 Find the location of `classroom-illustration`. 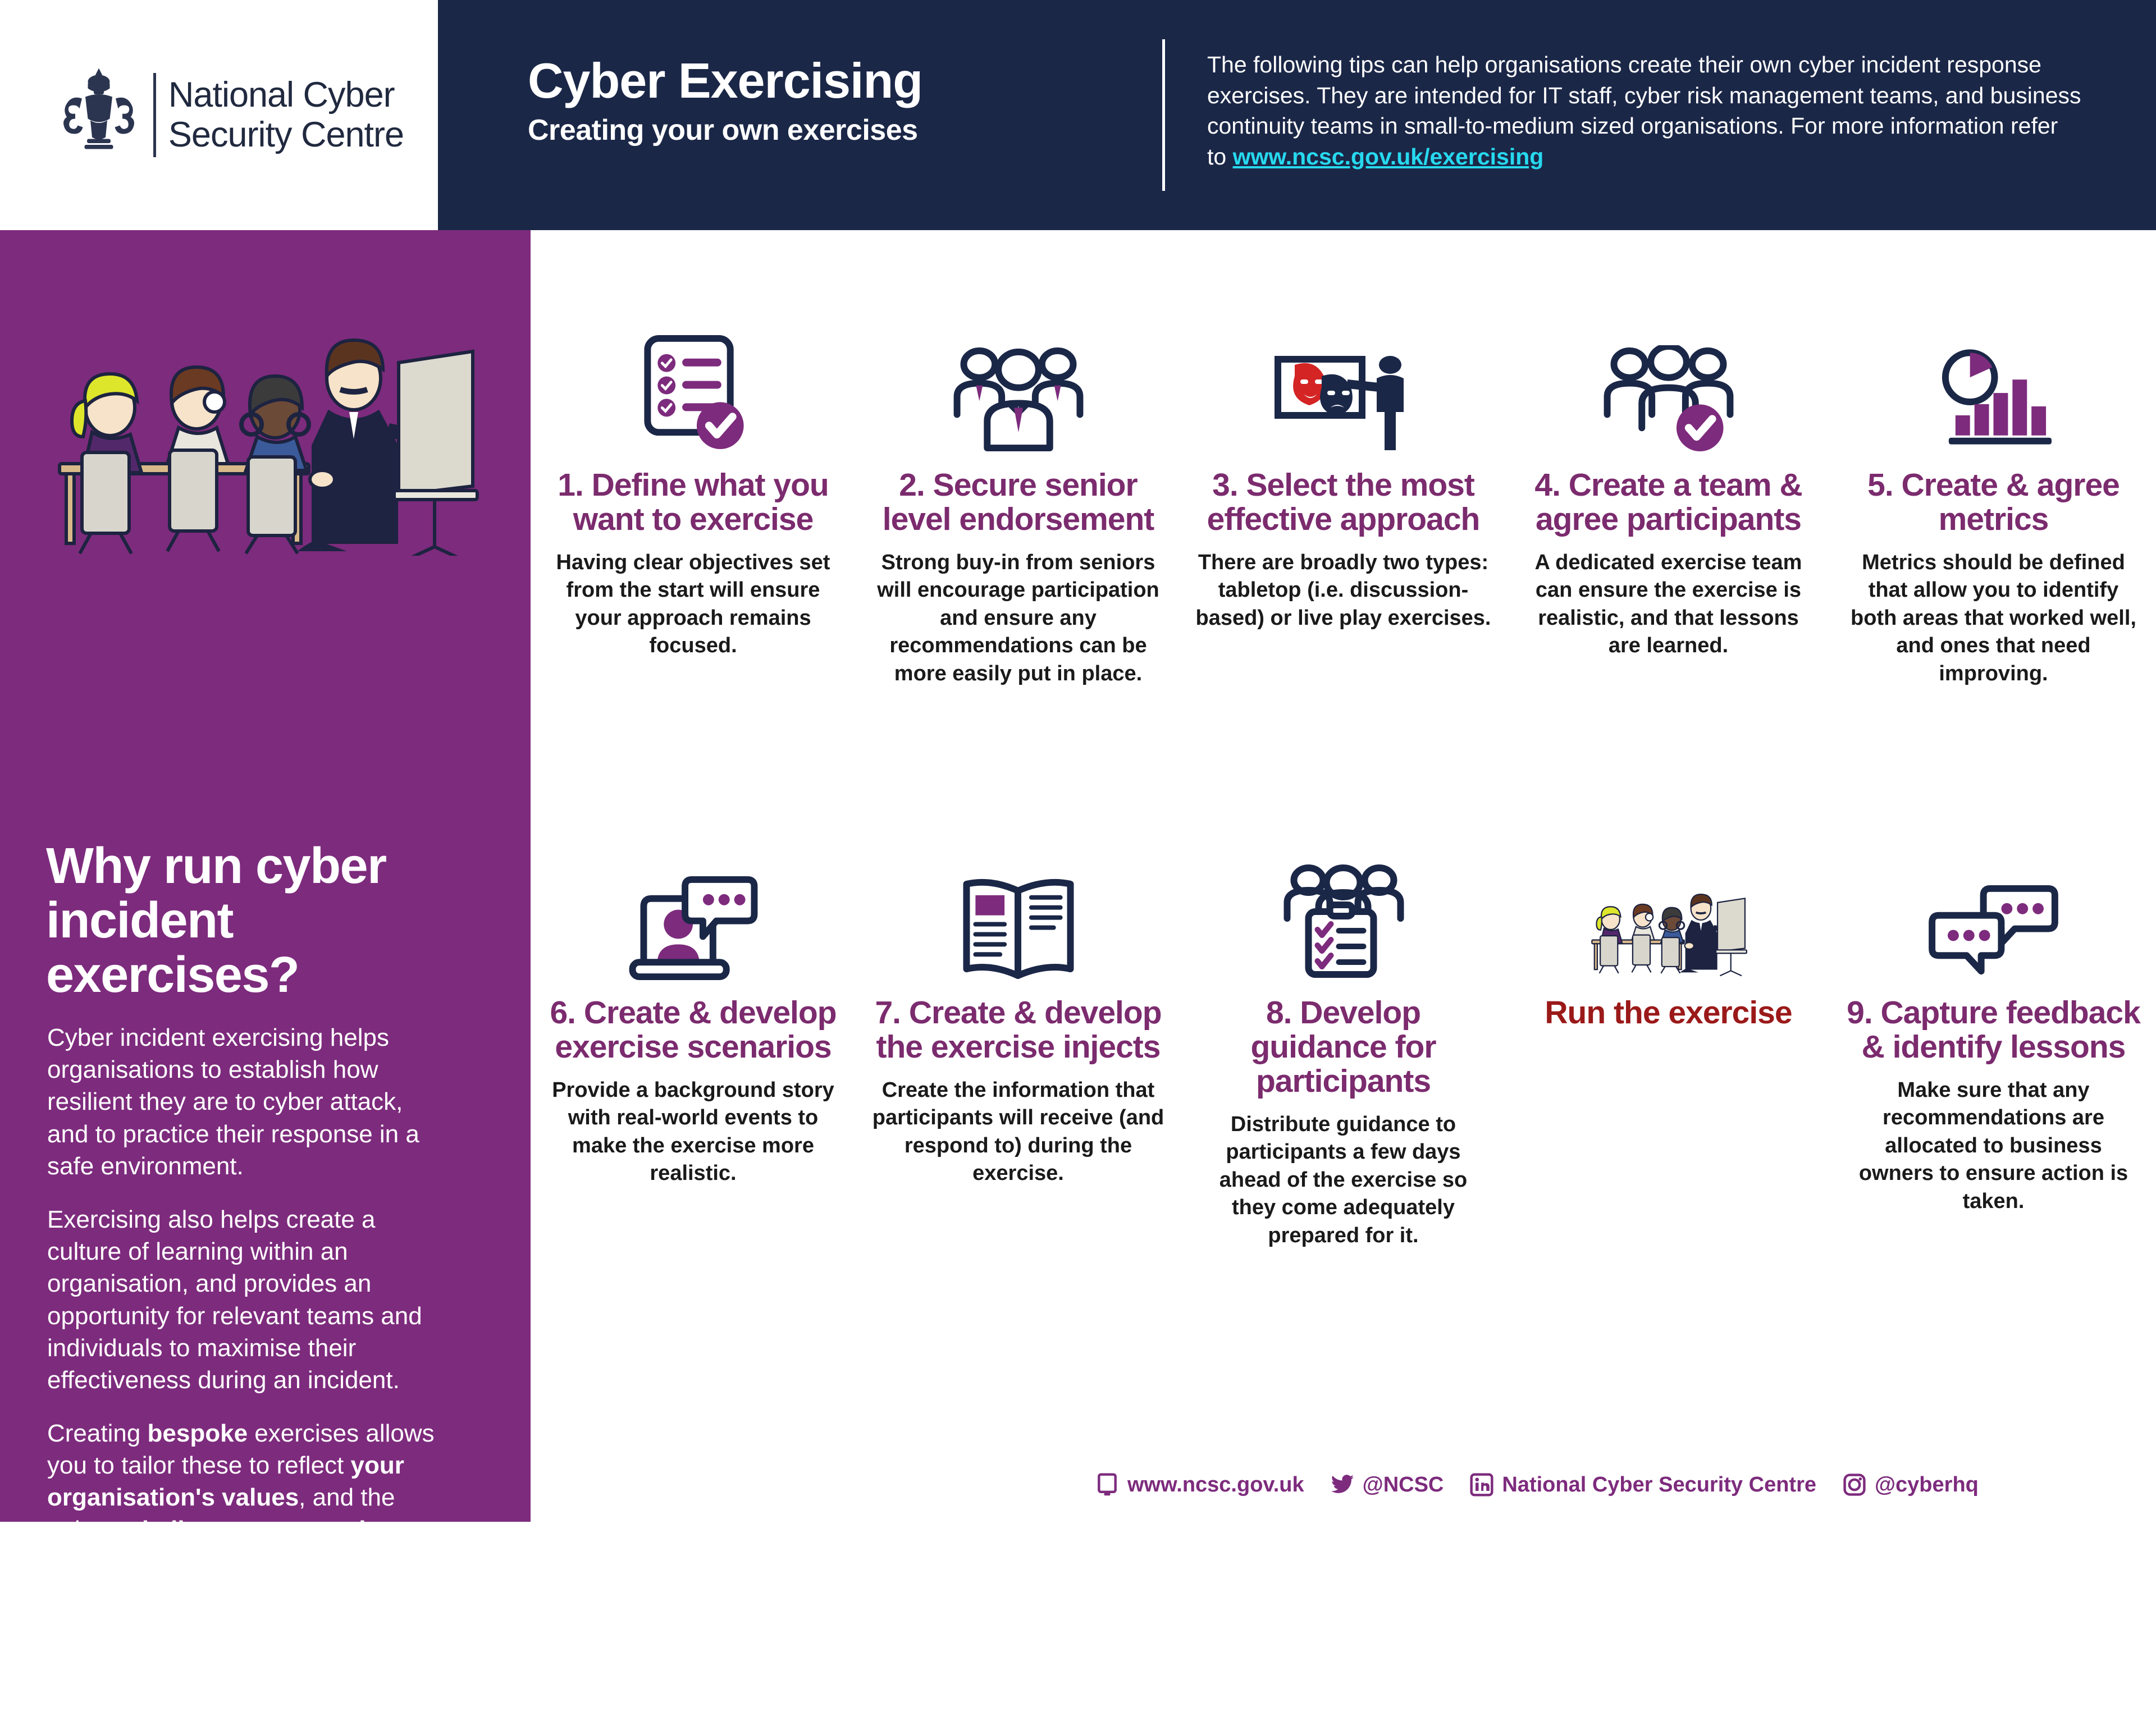

classroom-illustration is located at coordinates (268, 447).